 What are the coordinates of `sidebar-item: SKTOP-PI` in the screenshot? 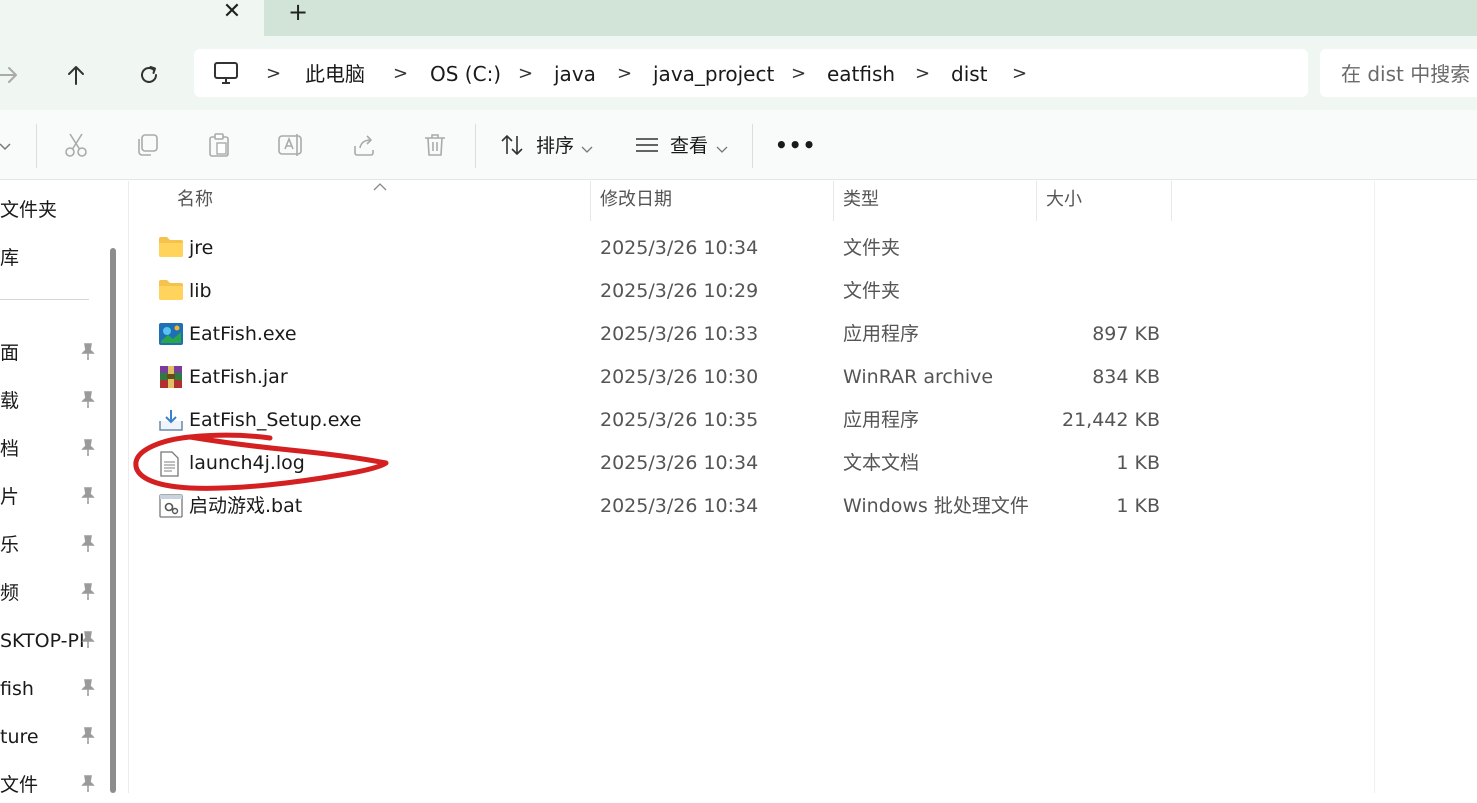 It's located at (50, 641).